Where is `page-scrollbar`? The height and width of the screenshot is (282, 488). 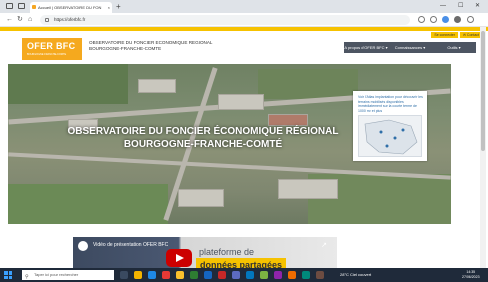
page-scrollbar is located at coordinates (483, 147).